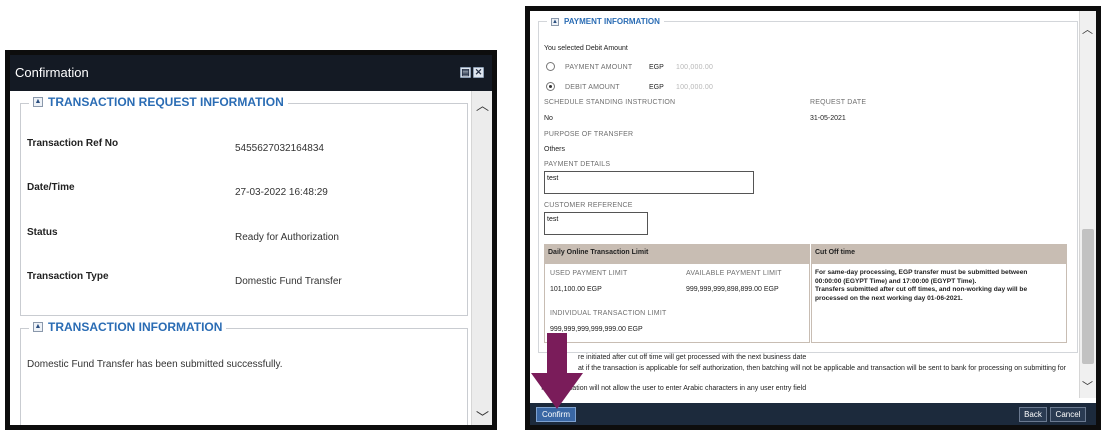 The width and height of the screenshot is (1101, 430). Describe the element at coordinates (1033, 414) in the screenshot. I see `back-button: Back` at that location.